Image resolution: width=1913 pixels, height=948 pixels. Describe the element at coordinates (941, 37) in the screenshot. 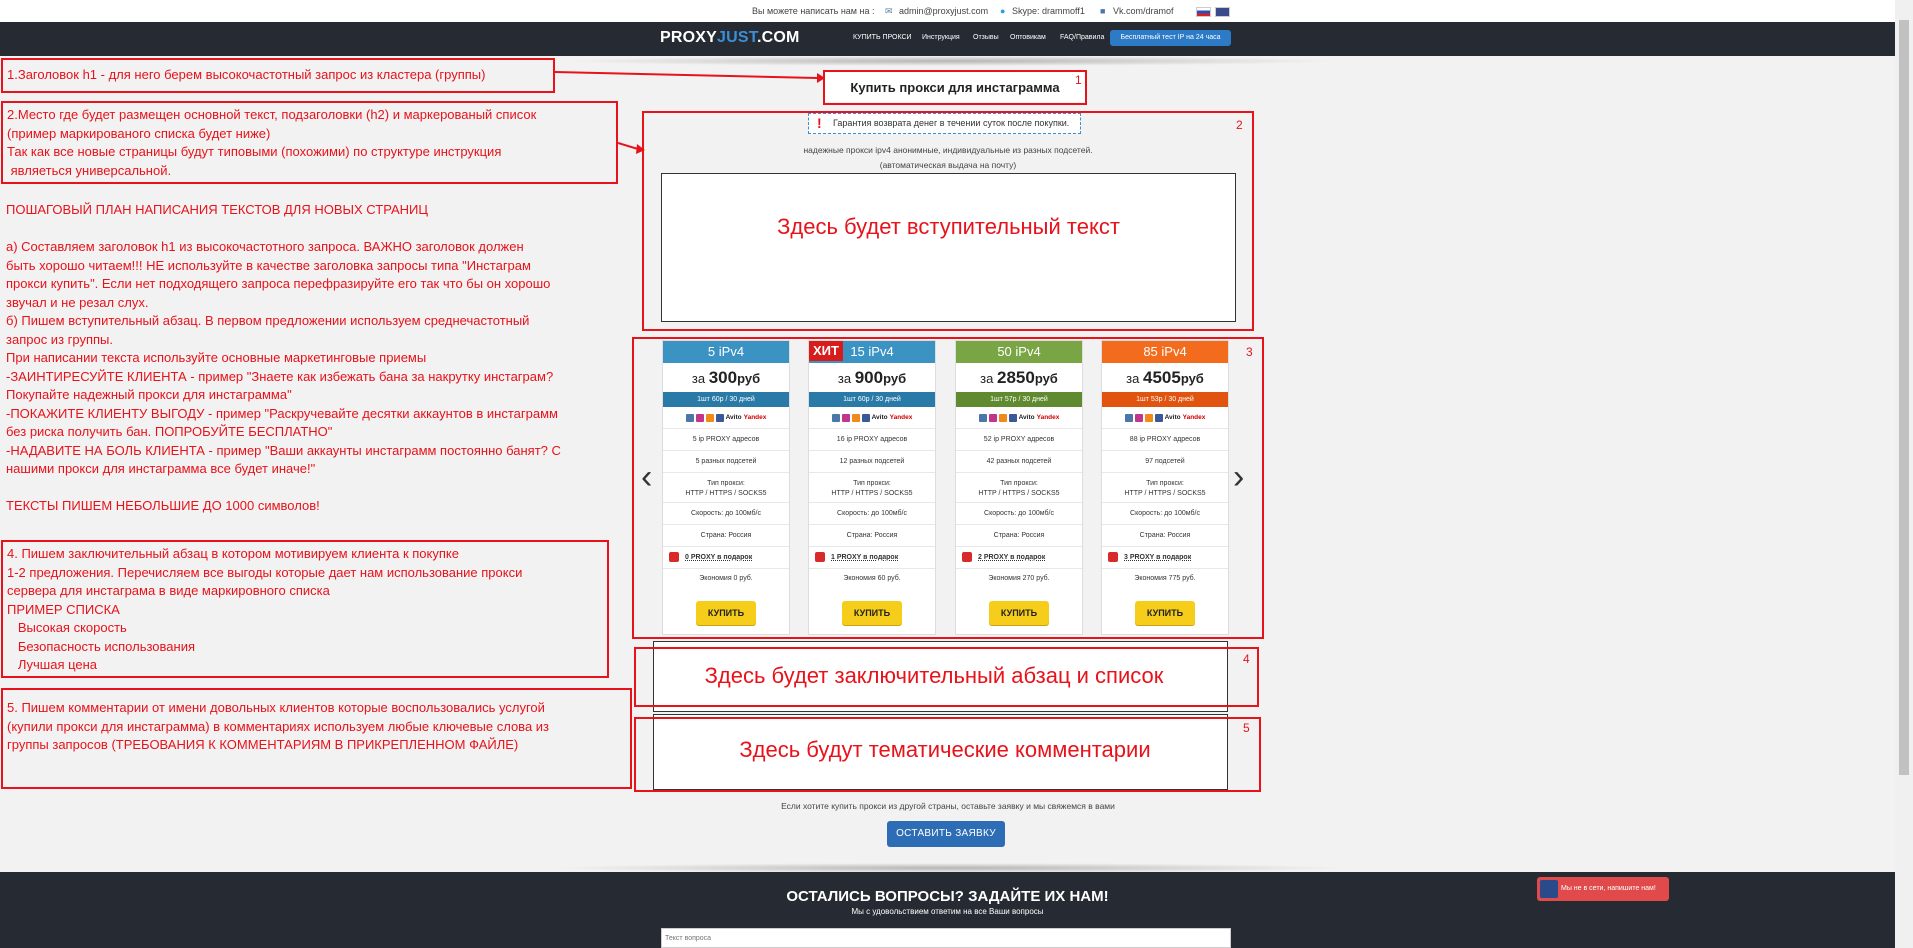

I see `nav-instructions: Инструкция` at that location.